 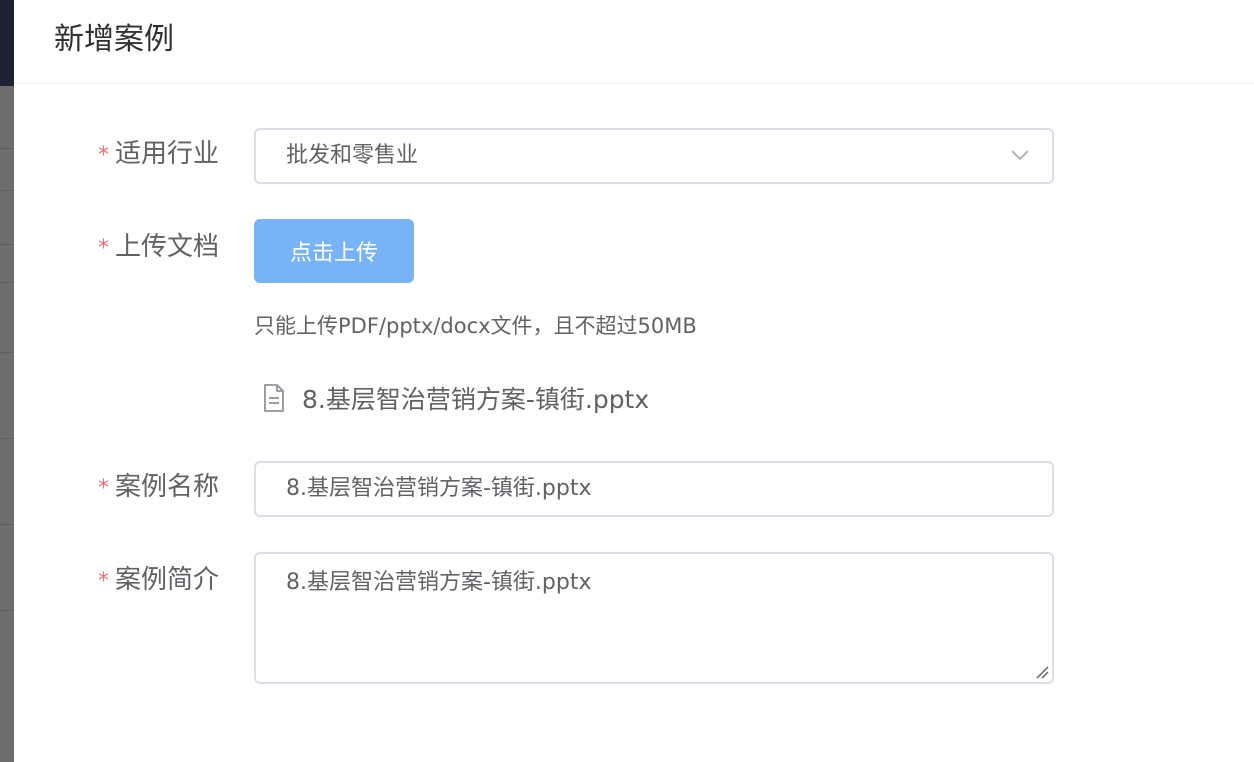 What do you see at coordinates (654, 156) in the screenshot?
I see `industry-select: 批发和零售业` at bounding box center [654, 156].